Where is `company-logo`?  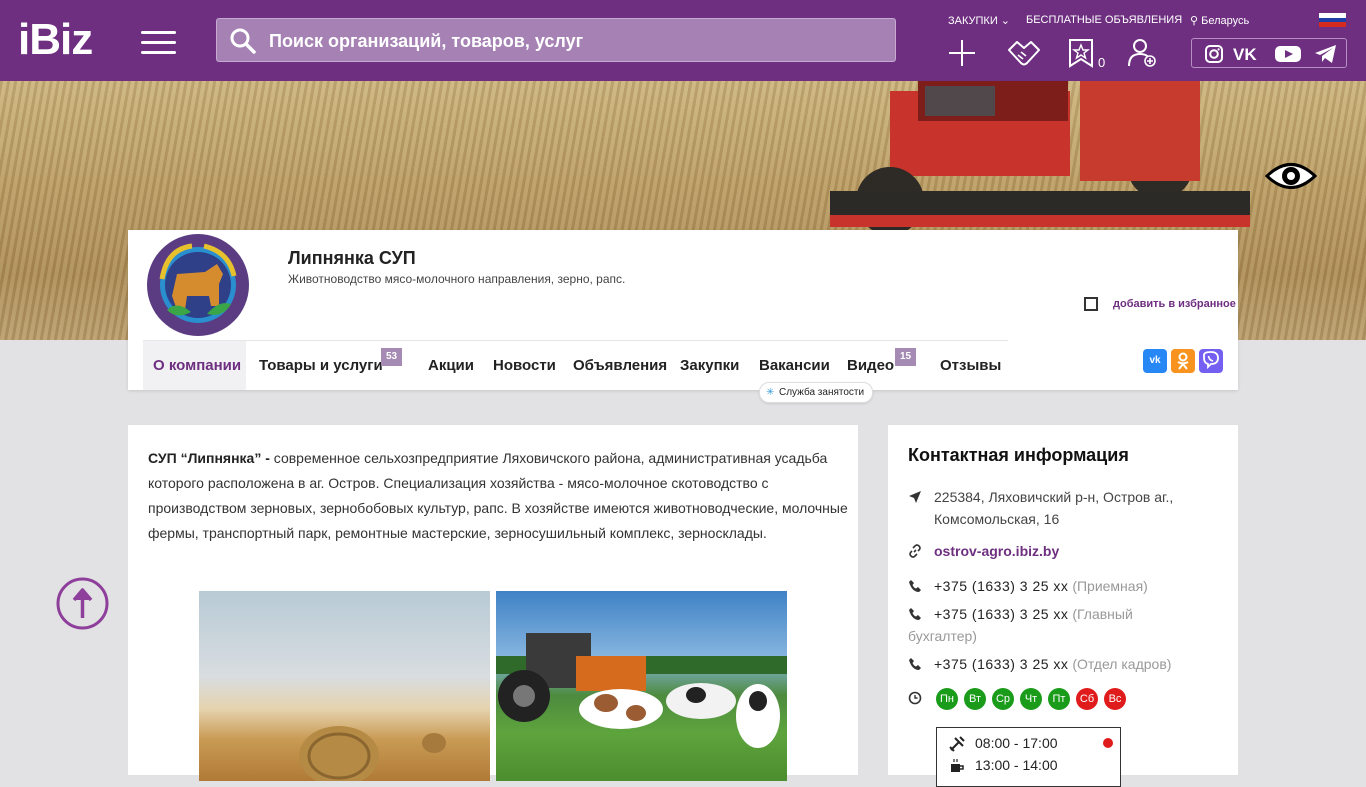 company-logo is located at coordinates (198, 285).